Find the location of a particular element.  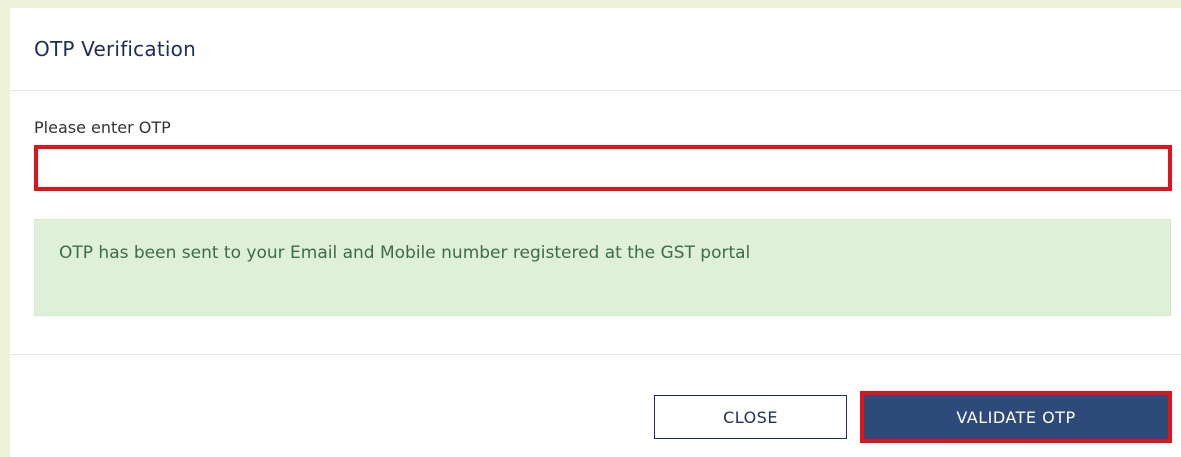

otp-label: Please enter OTP is located at coordinates (102, 127).